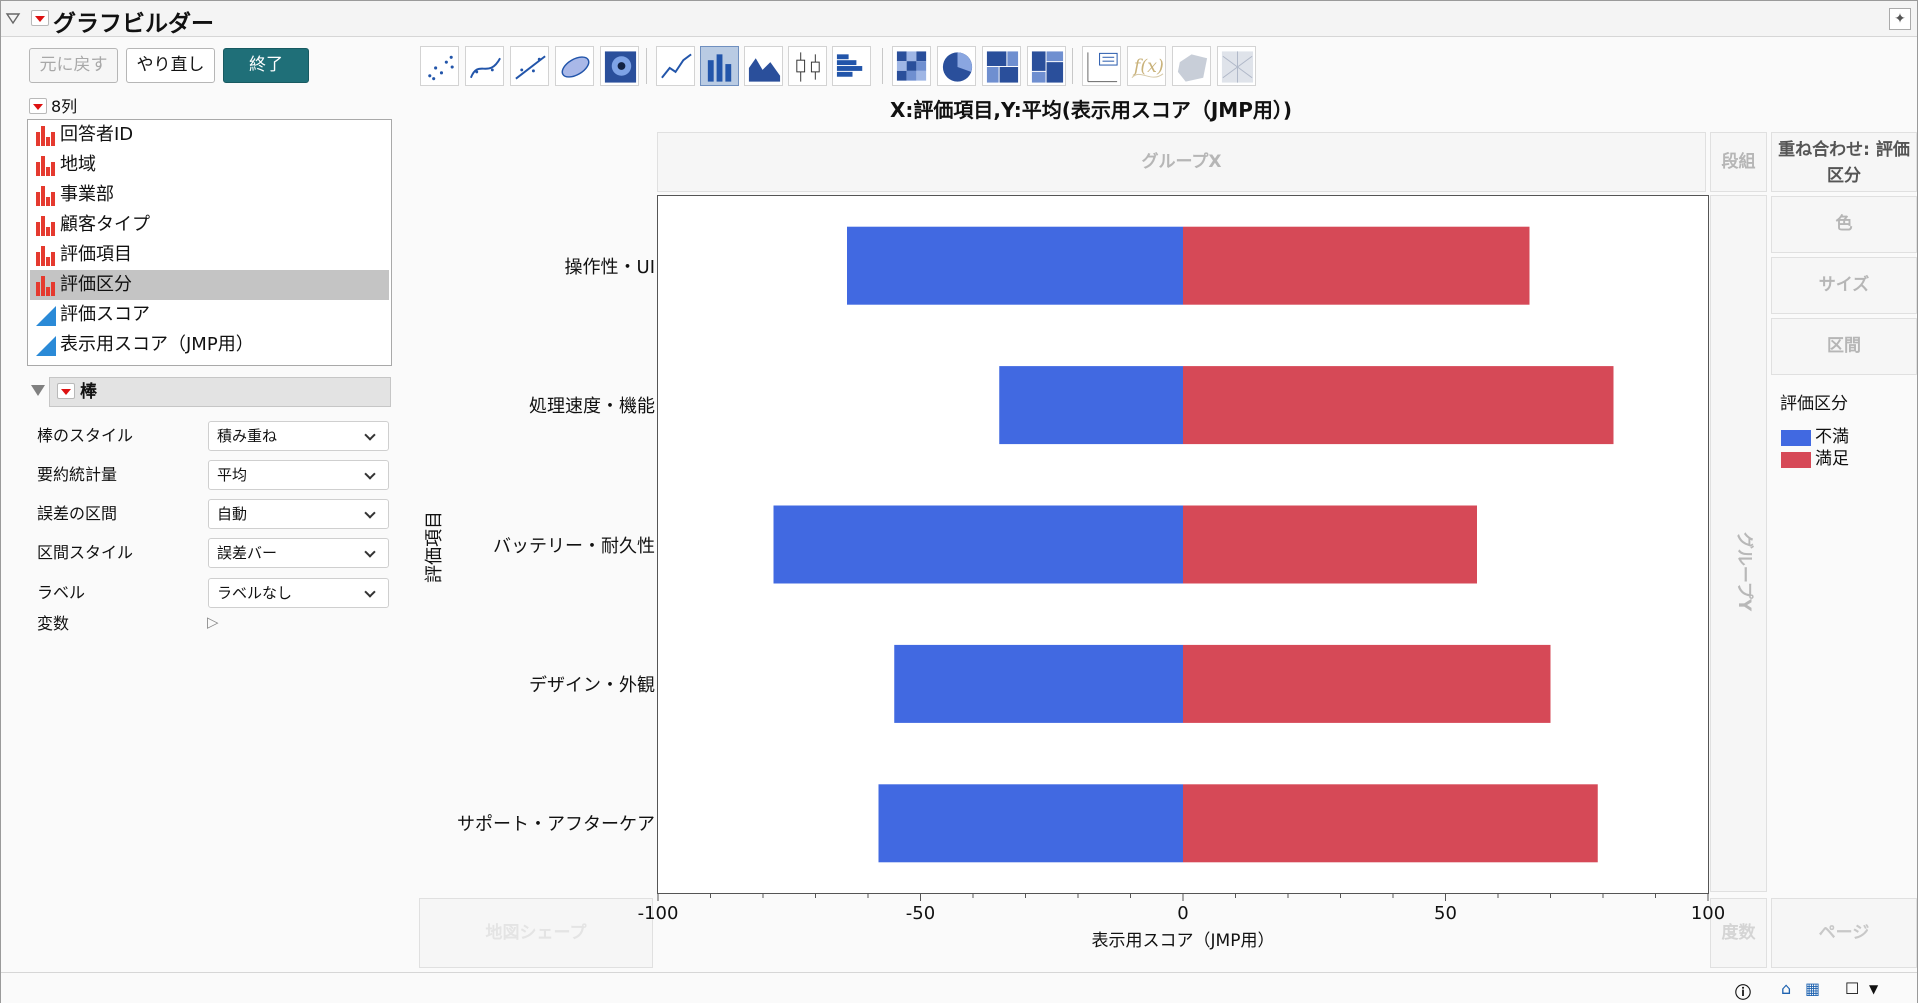 The height and width of the screenshot is (1003, 1918). Describe the element at coordinates (1743, 991) in the screenshot. I see `info-icon: ⓘ` at that location.